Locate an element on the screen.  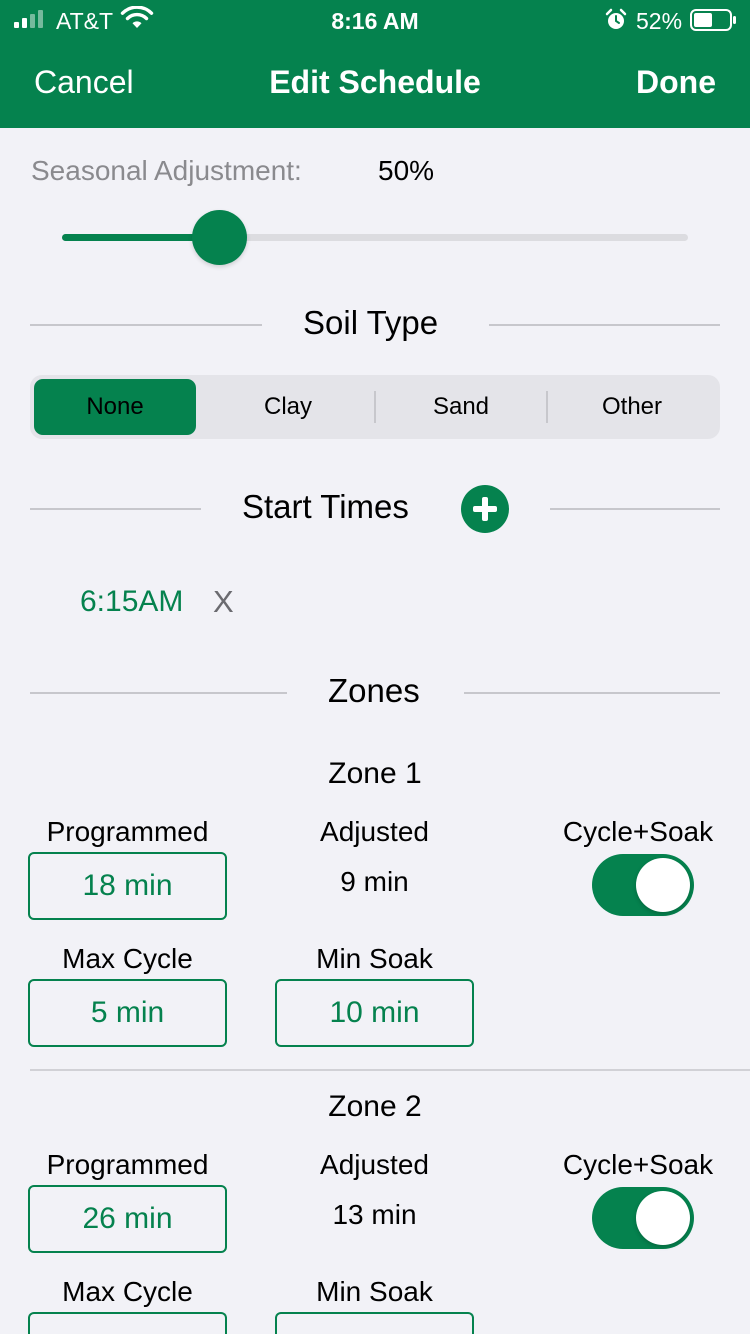
soil-type-option-other: Other is located at coordinates (632, 407).